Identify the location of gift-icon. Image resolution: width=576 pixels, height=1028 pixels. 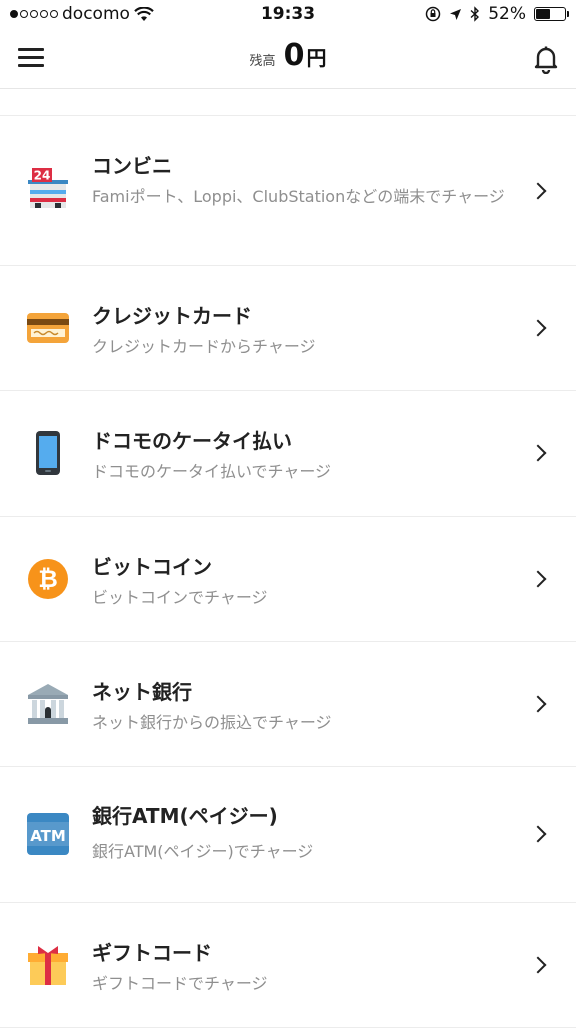
(48, 965).